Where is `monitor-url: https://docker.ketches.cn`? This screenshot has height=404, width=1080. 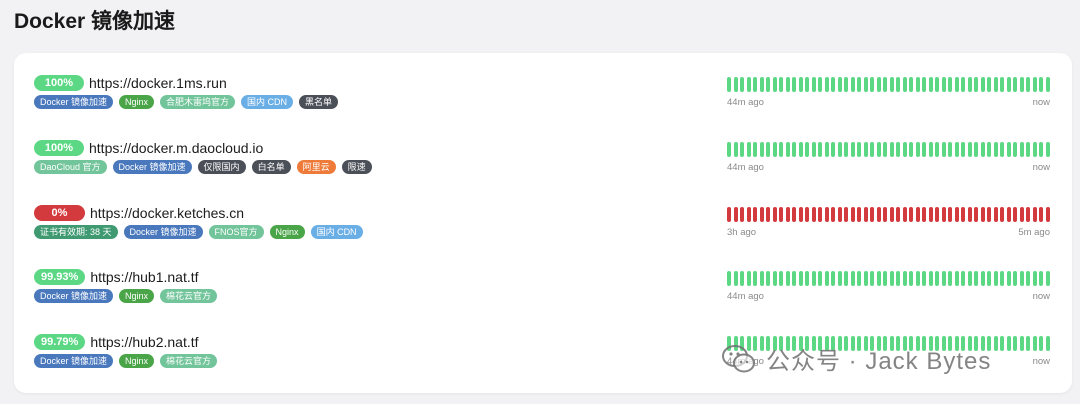
monitor-url: https://docker.ketches.cn is located at coordinates (167, 213).